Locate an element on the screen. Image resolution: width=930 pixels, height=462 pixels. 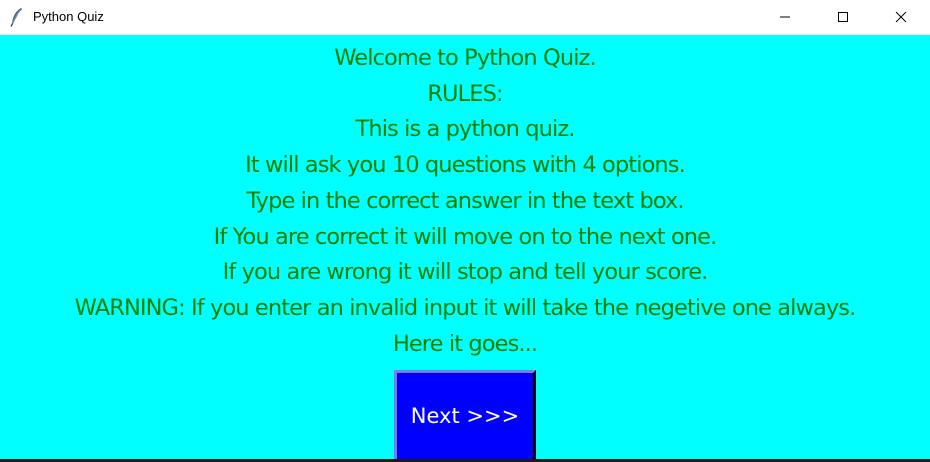
feather-icon is located at coordinates (17, 17).